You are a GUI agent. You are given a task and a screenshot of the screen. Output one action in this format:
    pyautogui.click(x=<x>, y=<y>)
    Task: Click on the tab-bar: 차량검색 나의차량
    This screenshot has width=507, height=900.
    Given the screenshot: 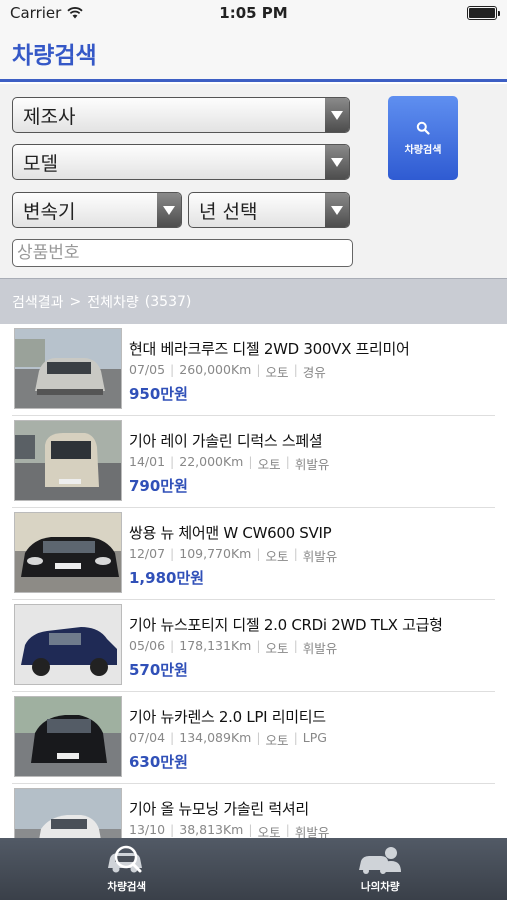 What is the action you would take?
    pyautogui.click(x=253, y=869)
    